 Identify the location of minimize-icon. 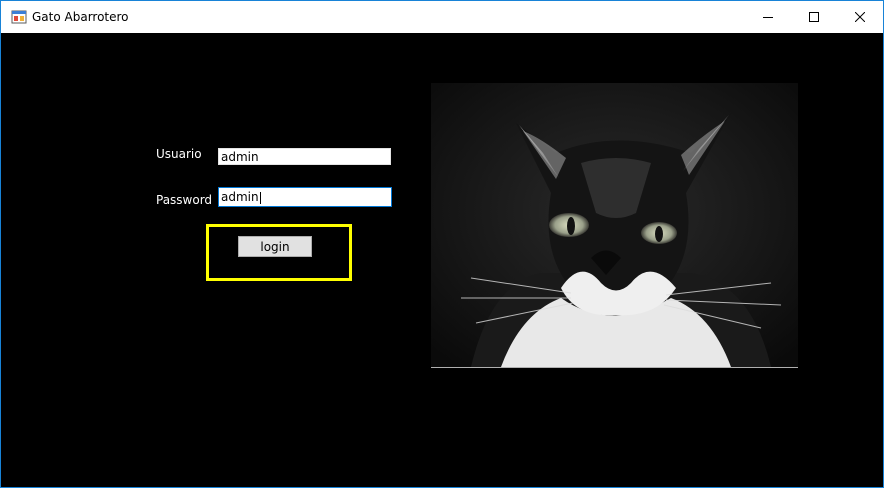
(768, 17).